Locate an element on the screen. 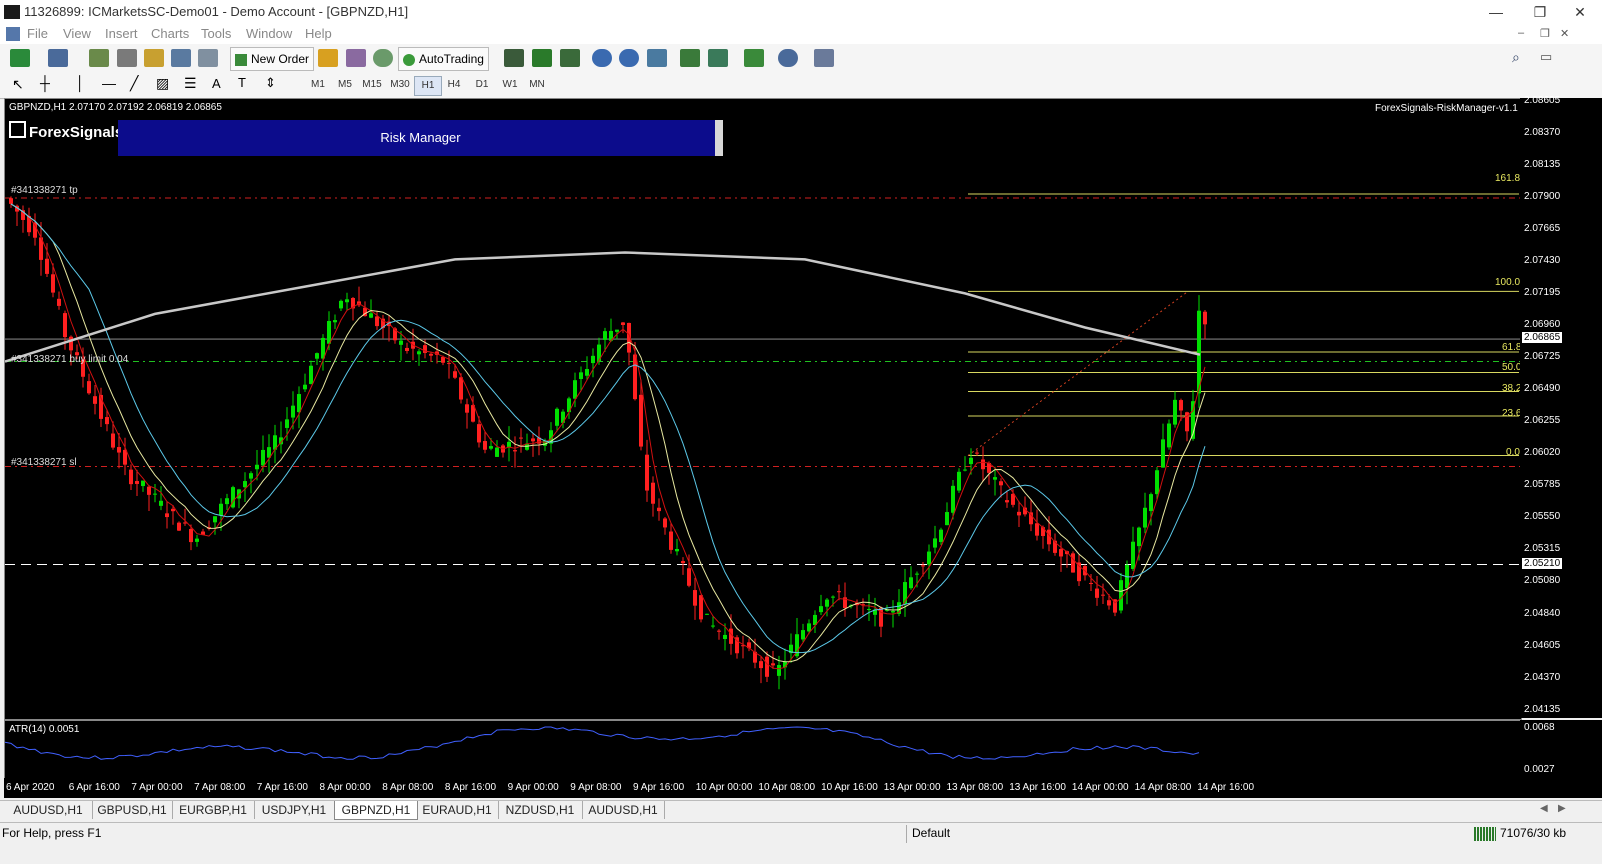  menu-view: View is located at coordinates (77, 33).